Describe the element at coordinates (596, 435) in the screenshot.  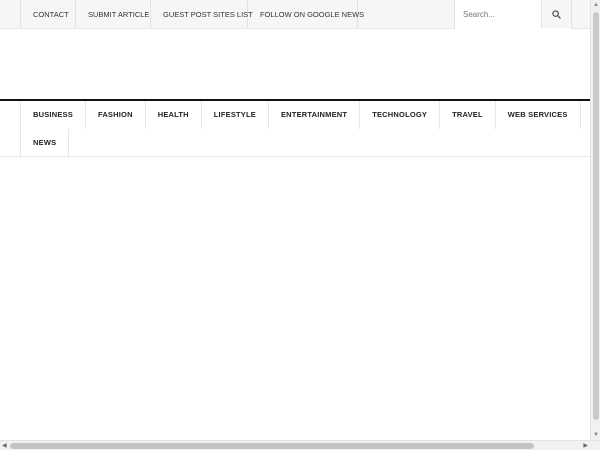
I see `scroll-down-arrow-icon: ▼` at that location.